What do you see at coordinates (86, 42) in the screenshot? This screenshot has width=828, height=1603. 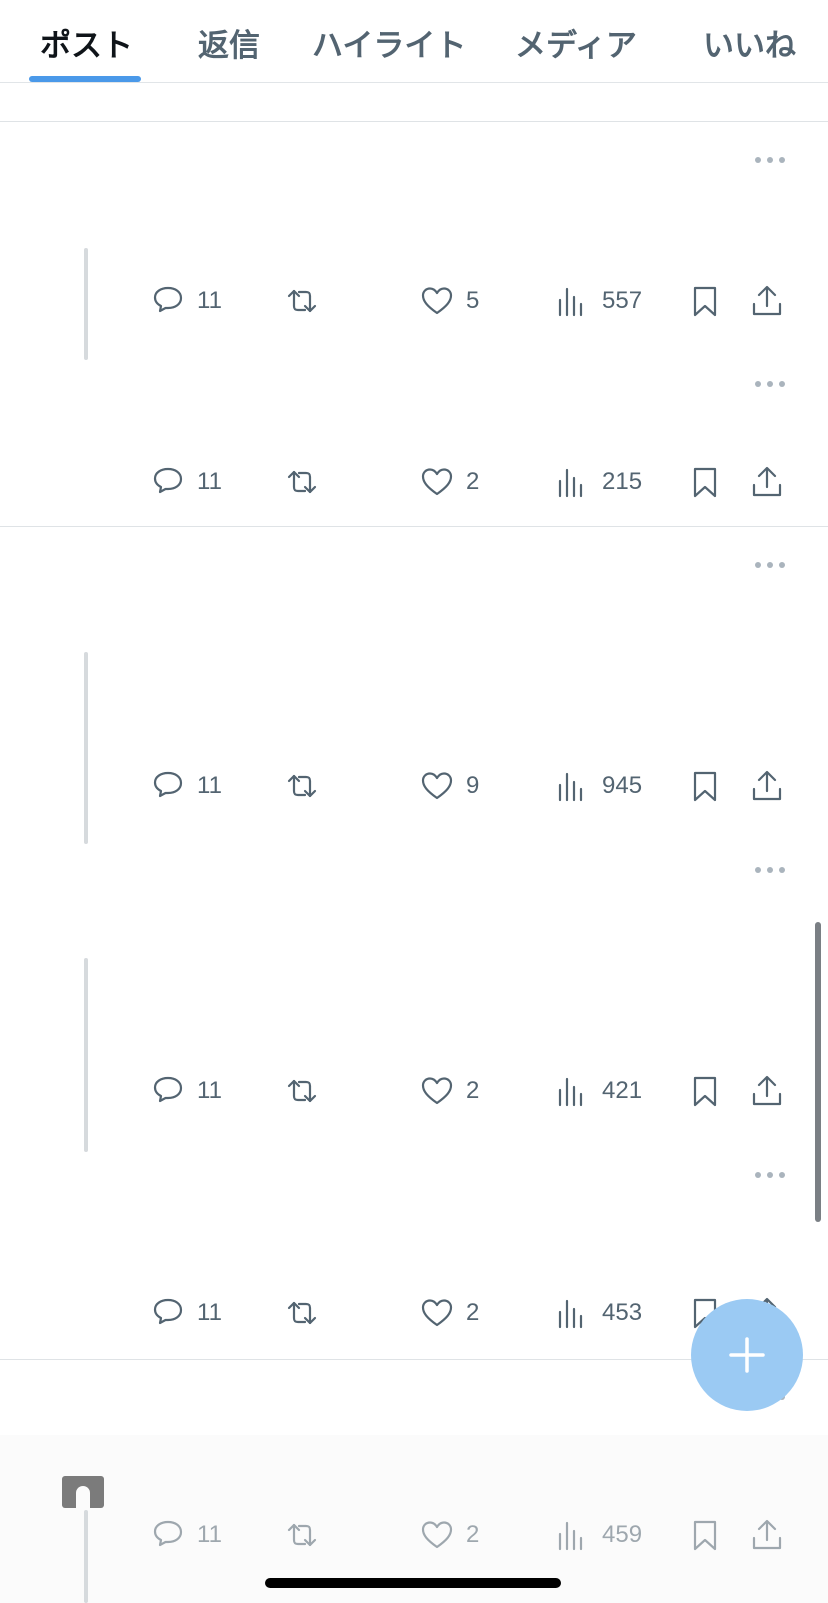 I see `tab-posts: ポスト` at bounding box center [86, 42].